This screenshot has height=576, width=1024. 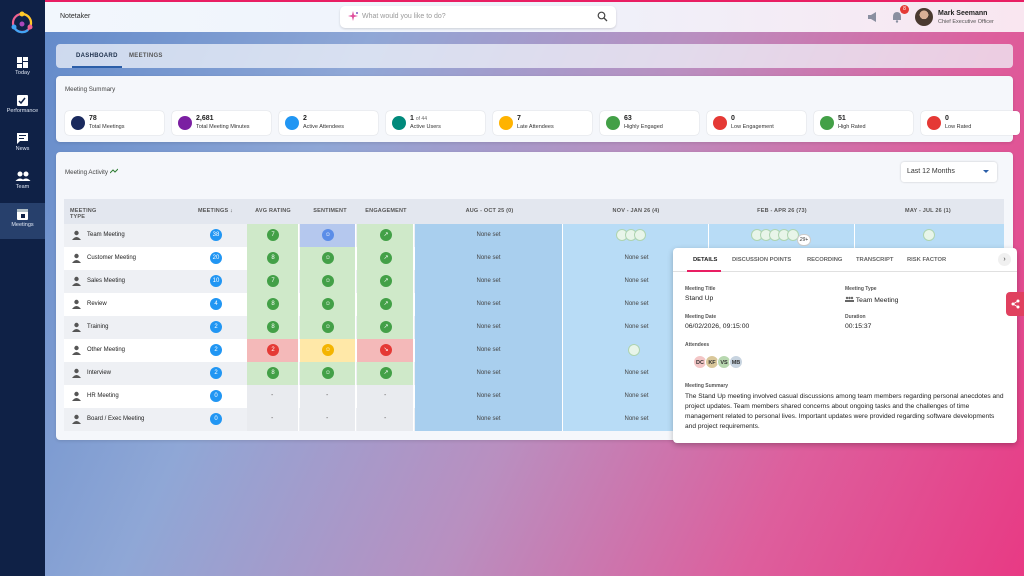 What do you see at coordinates (756, 123) in the screenshot?
I see `stat-card: 0 Low Engagement` at bounding box center [756, 123].